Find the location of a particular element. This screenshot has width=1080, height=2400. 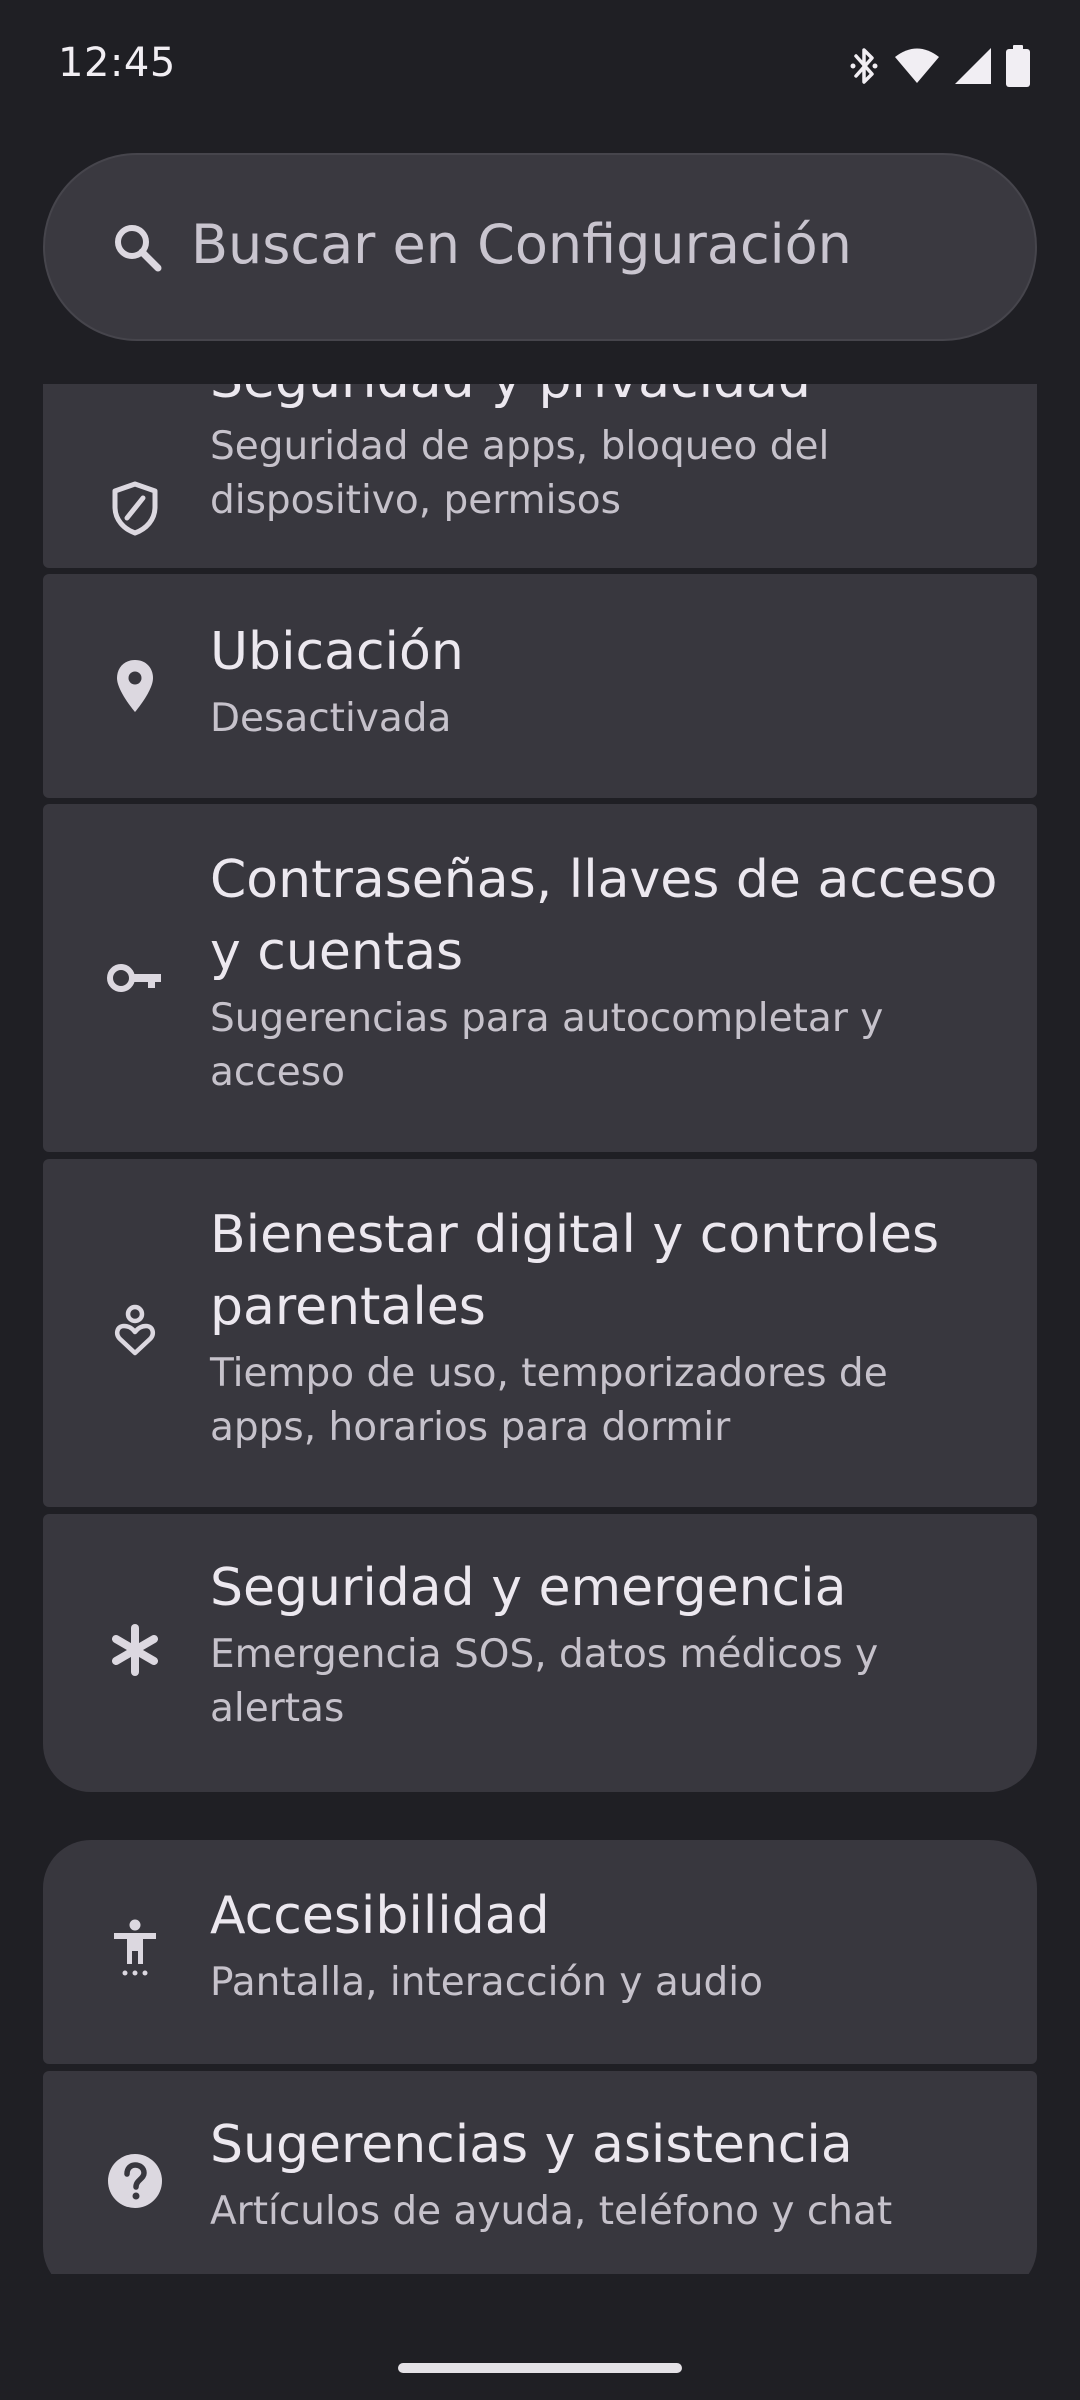

settings-item-title: Bienestar digital y controles parentales is located at coordinates (575, 1271).